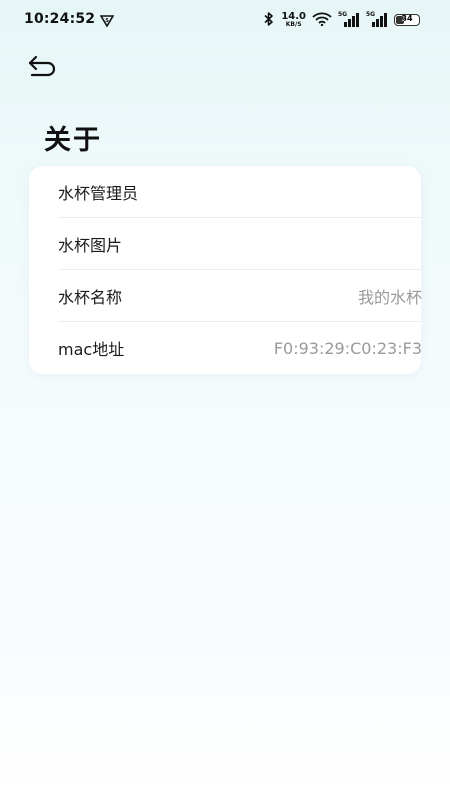 The image size is (450, 800). I want to click on battery-level: 34, so click(407, 18).